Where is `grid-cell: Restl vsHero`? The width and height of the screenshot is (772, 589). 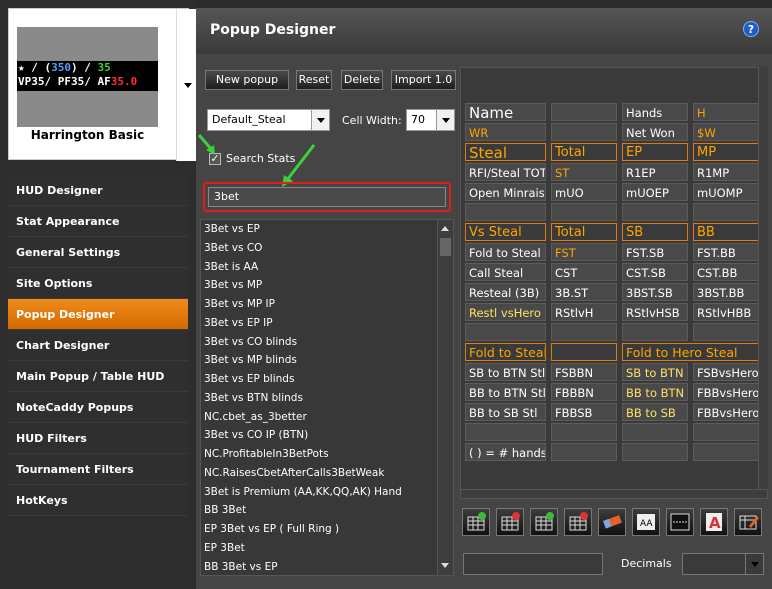 grid-cell: Restl vsHero is located at coordinates (505, 312).